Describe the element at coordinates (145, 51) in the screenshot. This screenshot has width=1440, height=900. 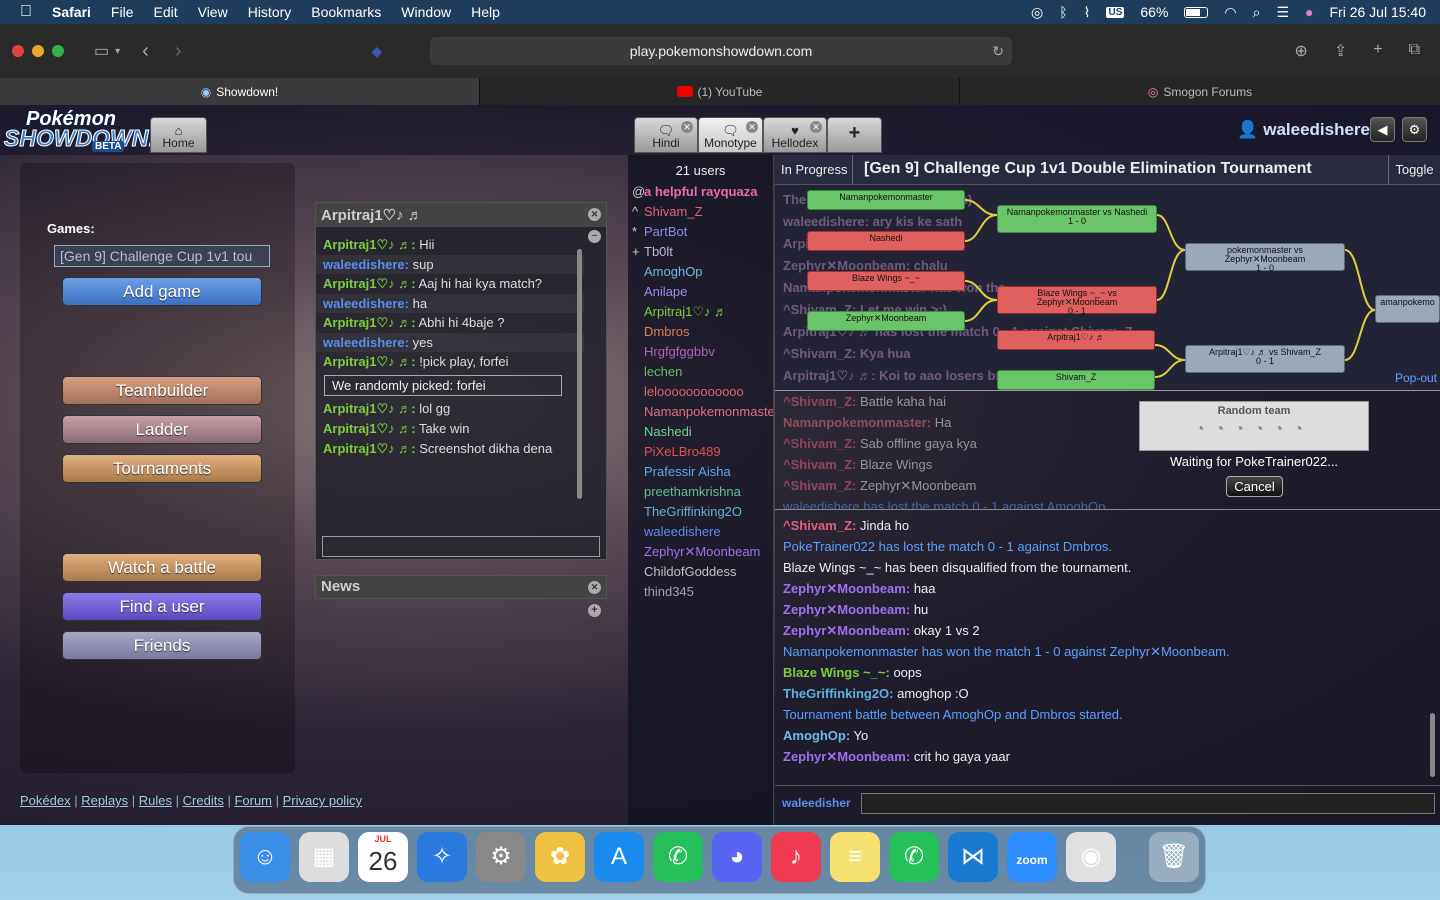
I see `back-icon: ‹` at that location.